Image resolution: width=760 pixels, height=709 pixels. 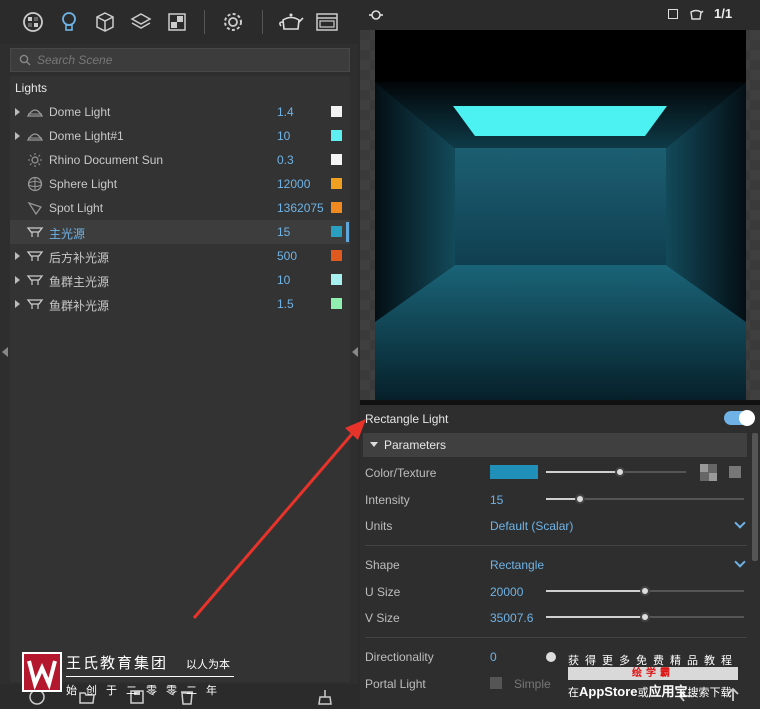 I want to click on directionality-value: 0, so click(x=493, y=657).